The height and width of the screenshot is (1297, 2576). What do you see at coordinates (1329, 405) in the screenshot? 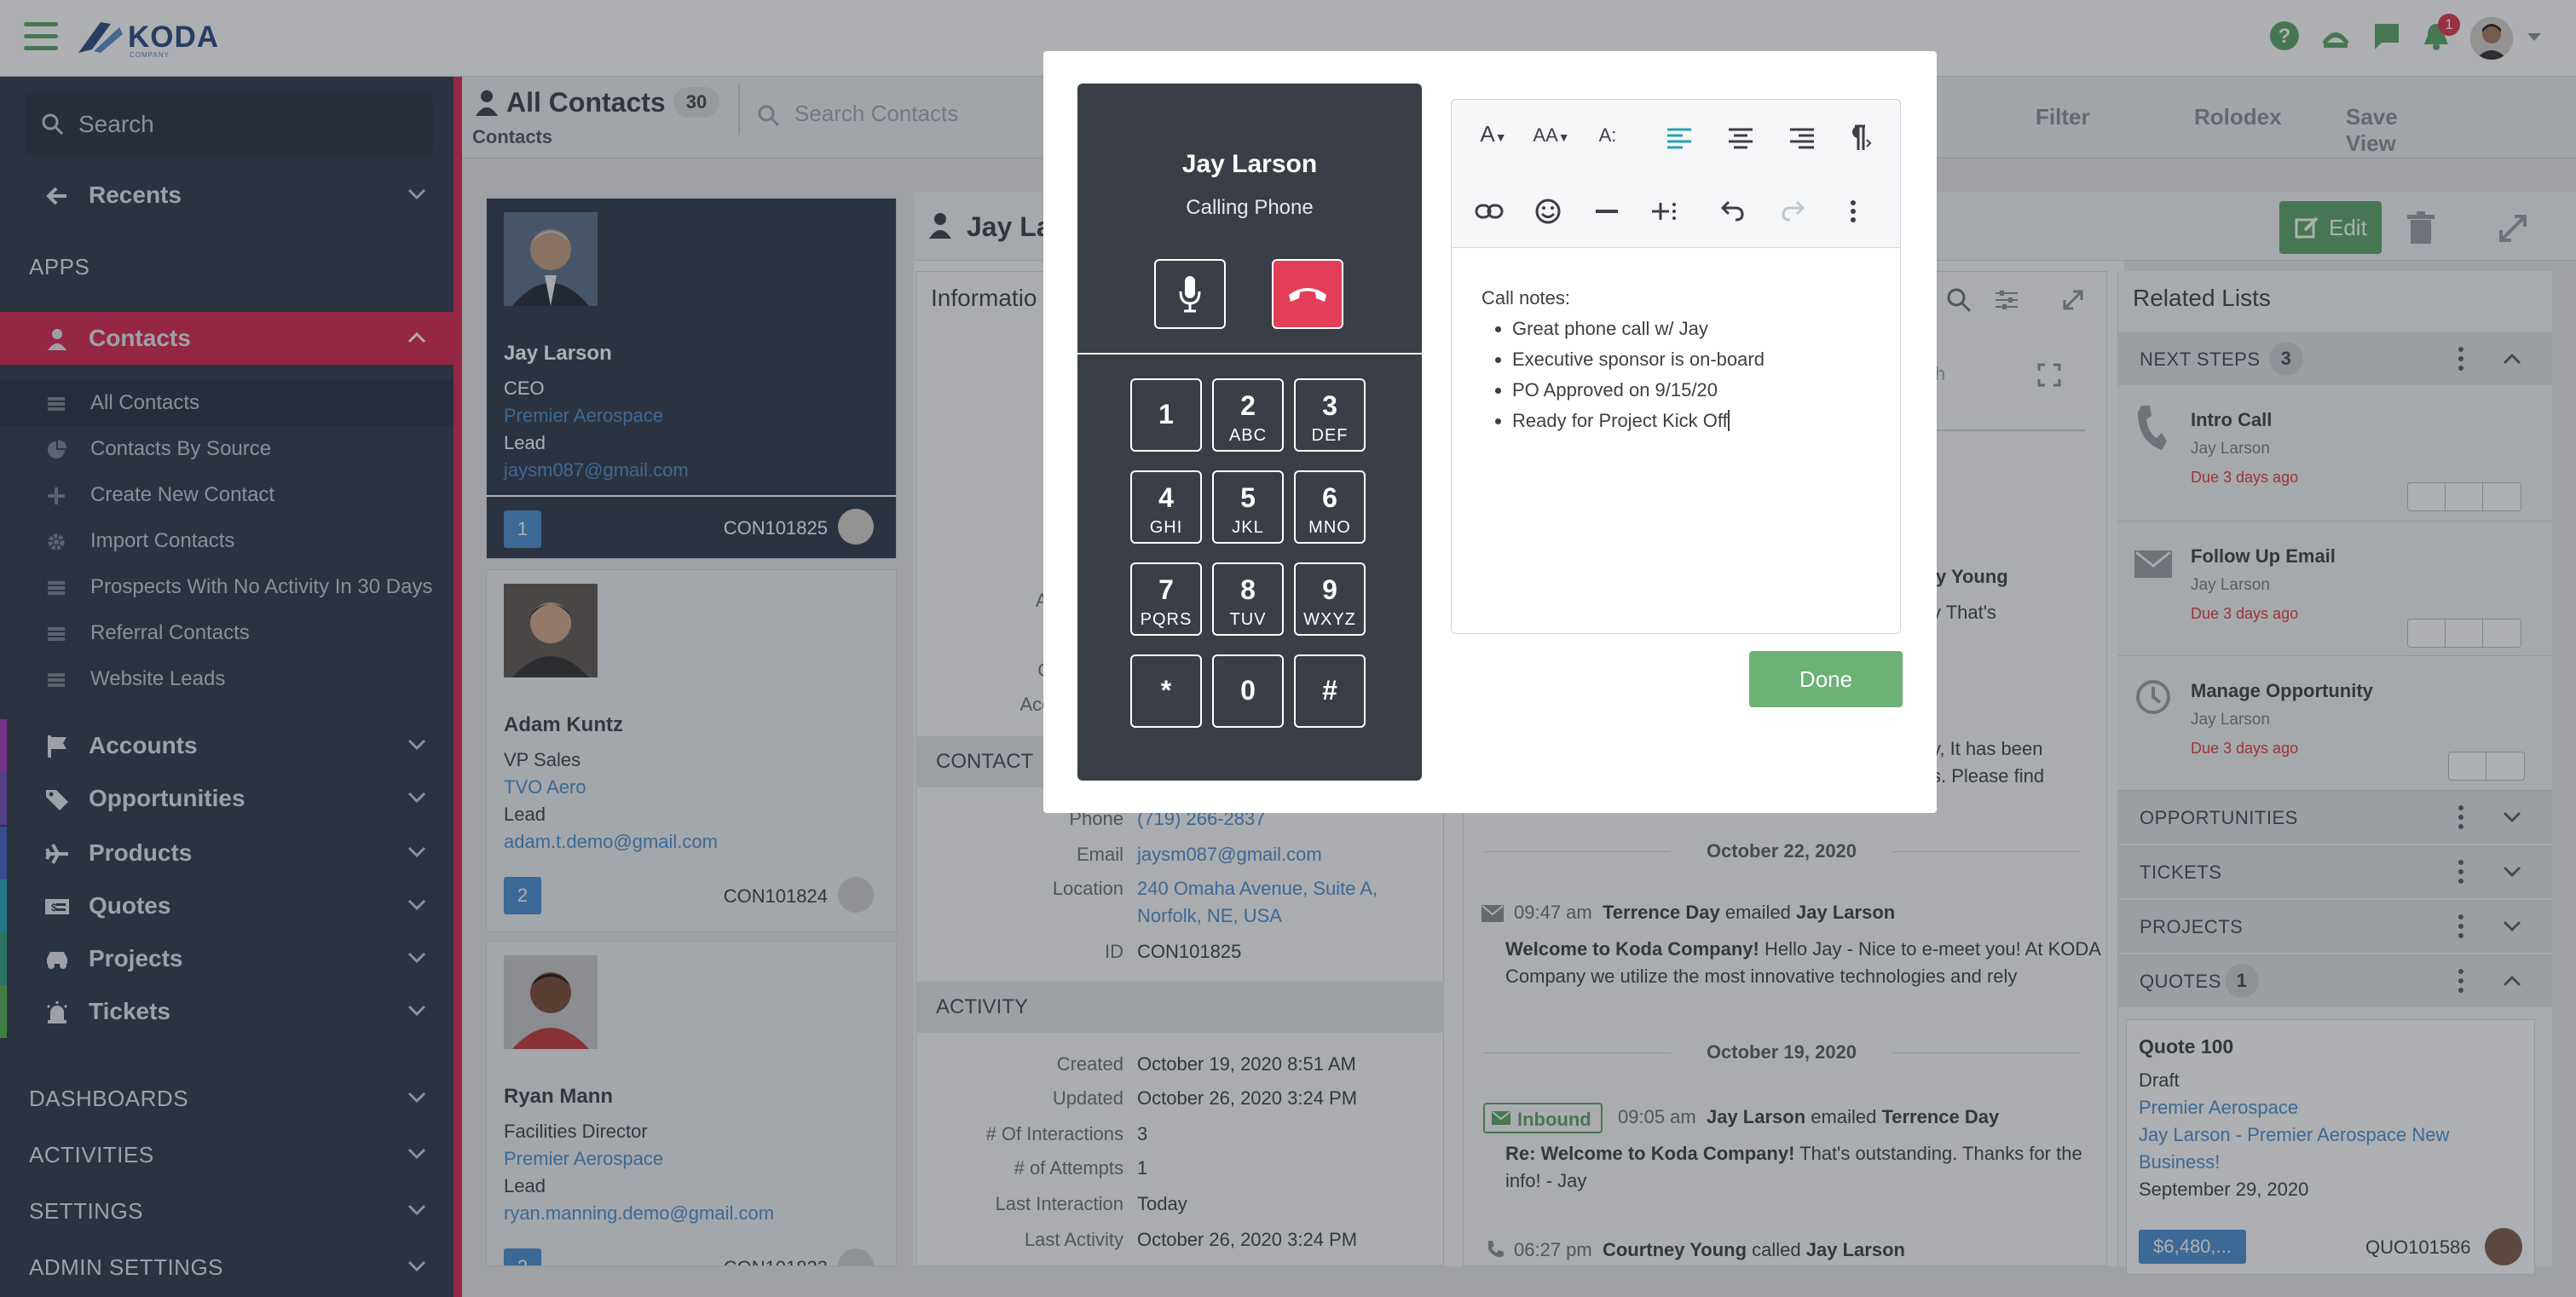
I see `key-digit: 3` at bounding box center [1329, 405].